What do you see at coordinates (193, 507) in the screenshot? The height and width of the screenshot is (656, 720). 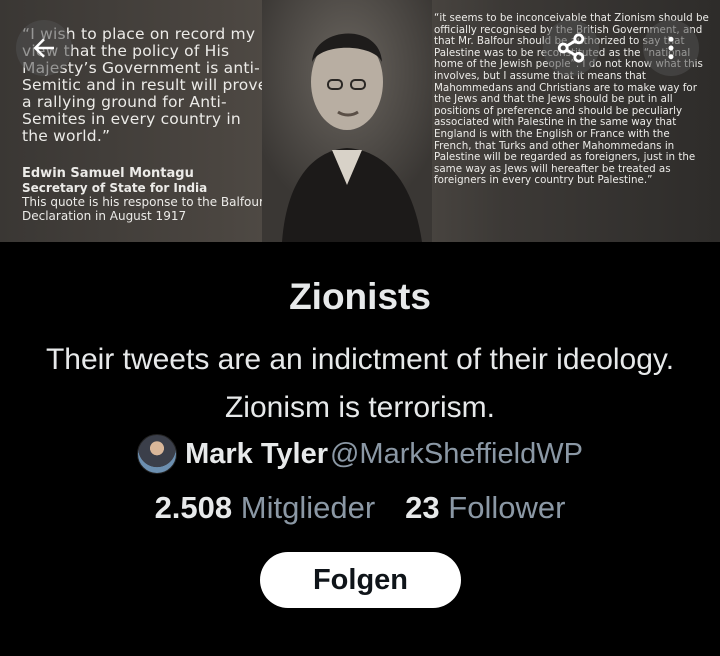 I see `members-count: 2.508` at bounding box center [193, 507].